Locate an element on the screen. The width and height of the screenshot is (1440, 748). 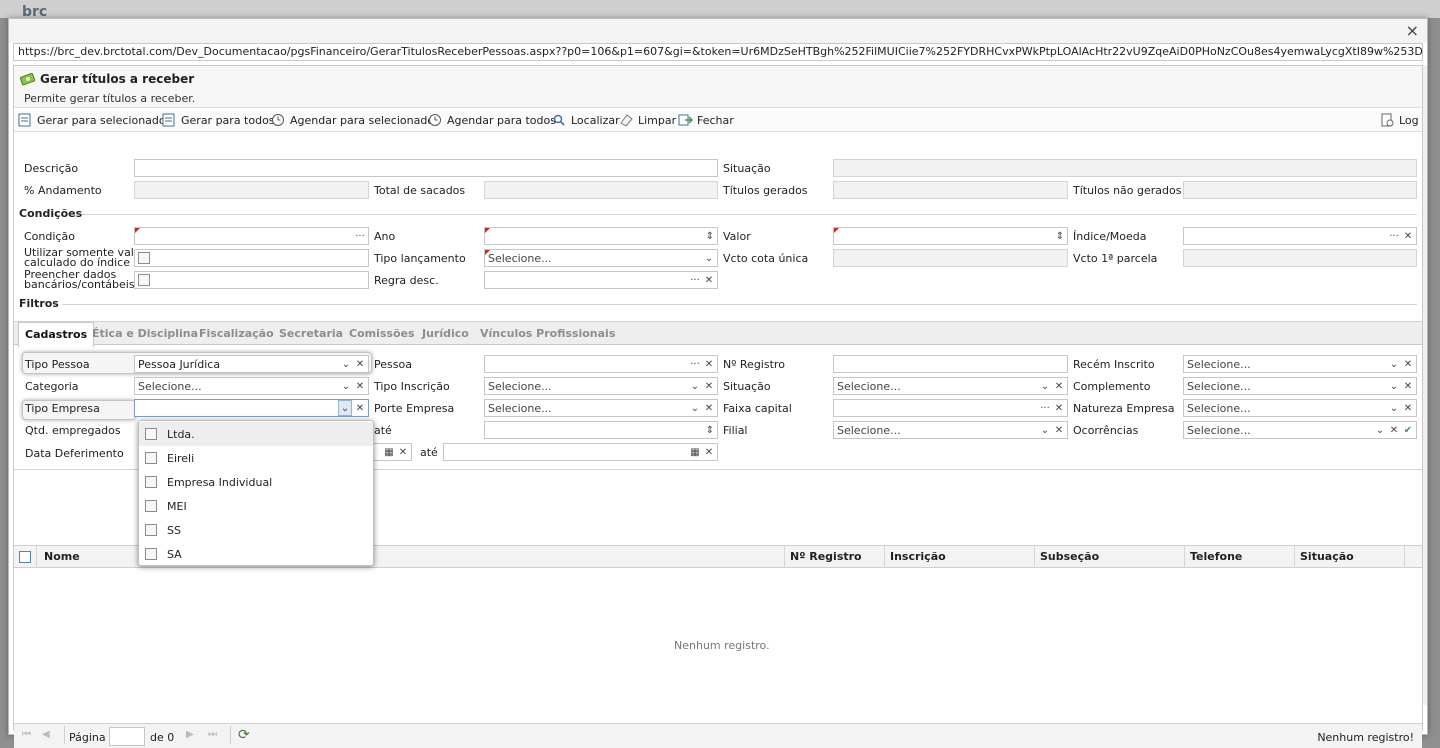
select-all-checkbox is located at coordinates (25, 557).